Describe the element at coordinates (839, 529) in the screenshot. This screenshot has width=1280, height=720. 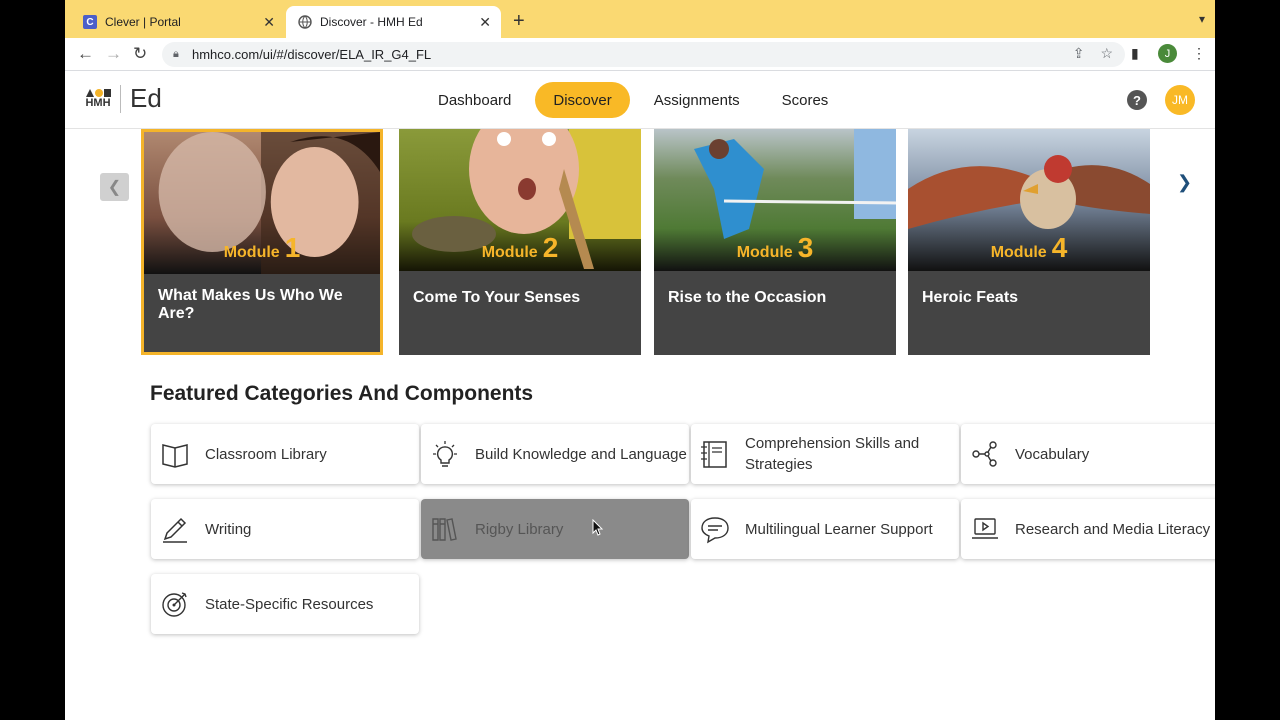
I see `category-label: Multilingual Learner Support` at that location.